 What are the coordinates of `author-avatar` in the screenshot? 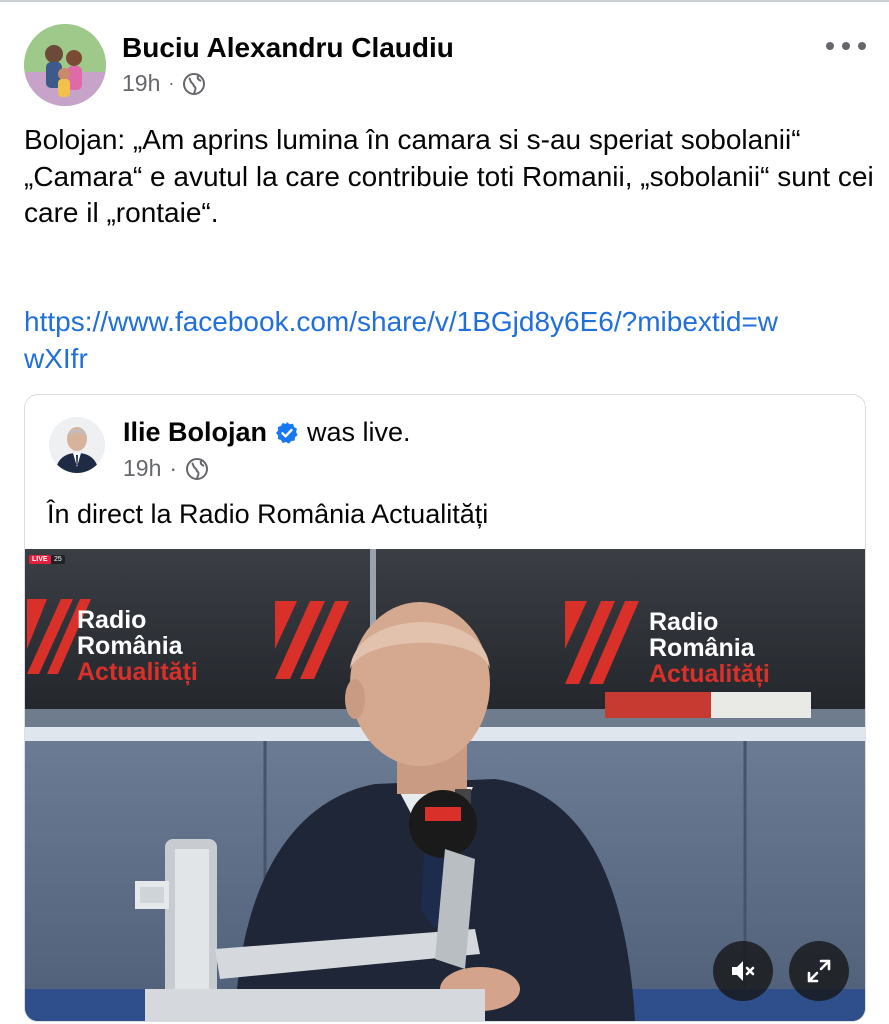 It's located at (65, 65).